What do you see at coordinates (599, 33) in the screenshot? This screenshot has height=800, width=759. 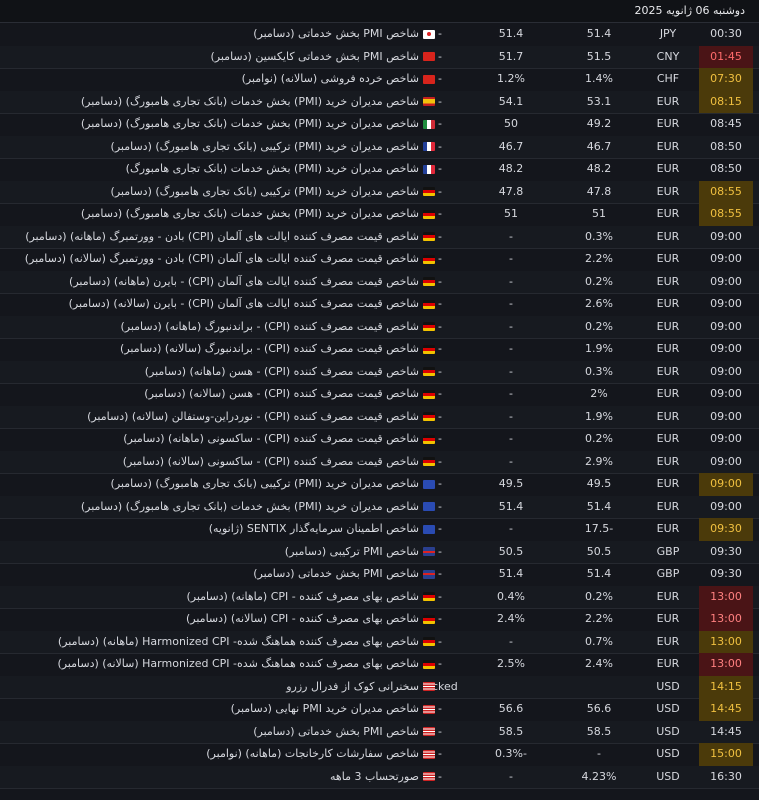 I see `event-actual: 51.4` at bounding box center [599, 33].